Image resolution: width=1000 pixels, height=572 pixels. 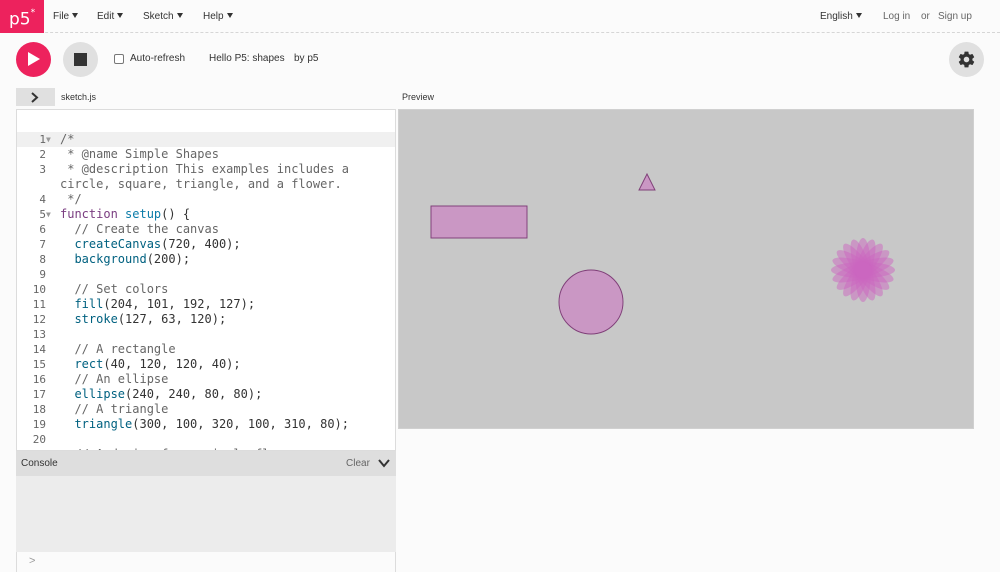 I want to click on line-number: 8, so click(x=42, y=259).